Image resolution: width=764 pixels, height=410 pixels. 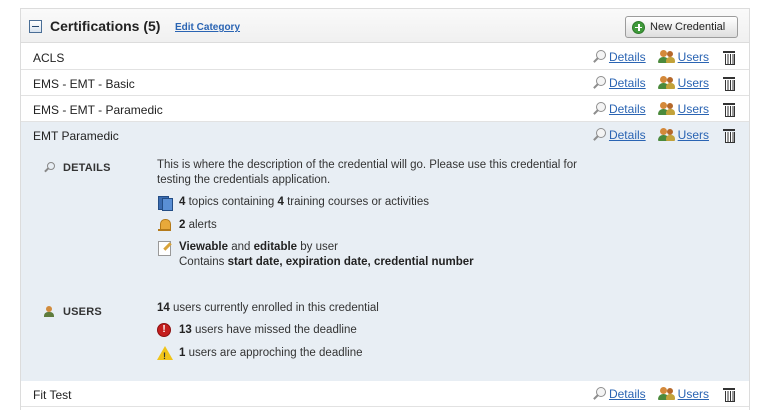 I want to click on credential-row: EMS - EMT - Paramedic Details Users, so click(x=385, y=109).